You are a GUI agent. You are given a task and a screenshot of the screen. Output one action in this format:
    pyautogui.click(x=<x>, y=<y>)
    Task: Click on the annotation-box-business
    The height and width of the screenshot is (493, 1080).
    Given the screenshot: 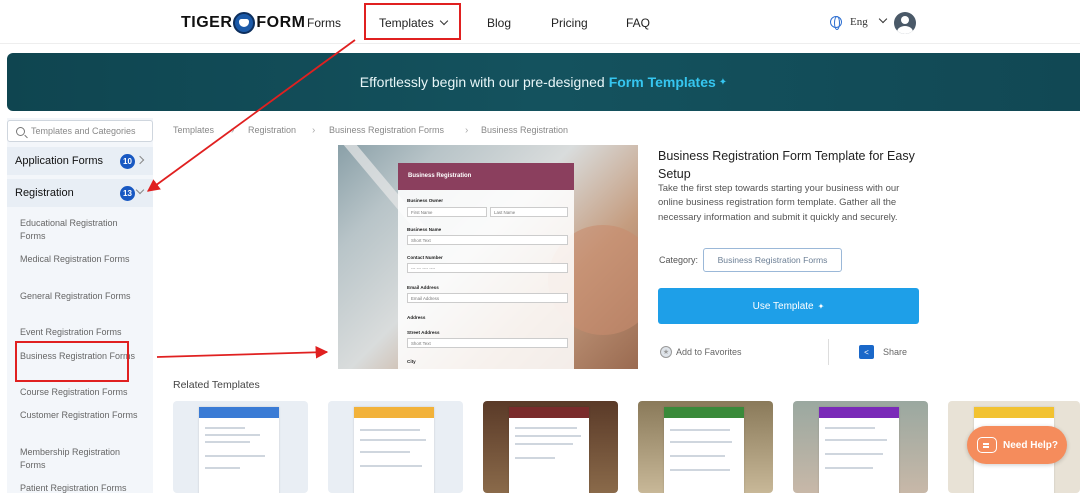 What is the action you would take?
    pyautogui.click(x=72, y=361)
    